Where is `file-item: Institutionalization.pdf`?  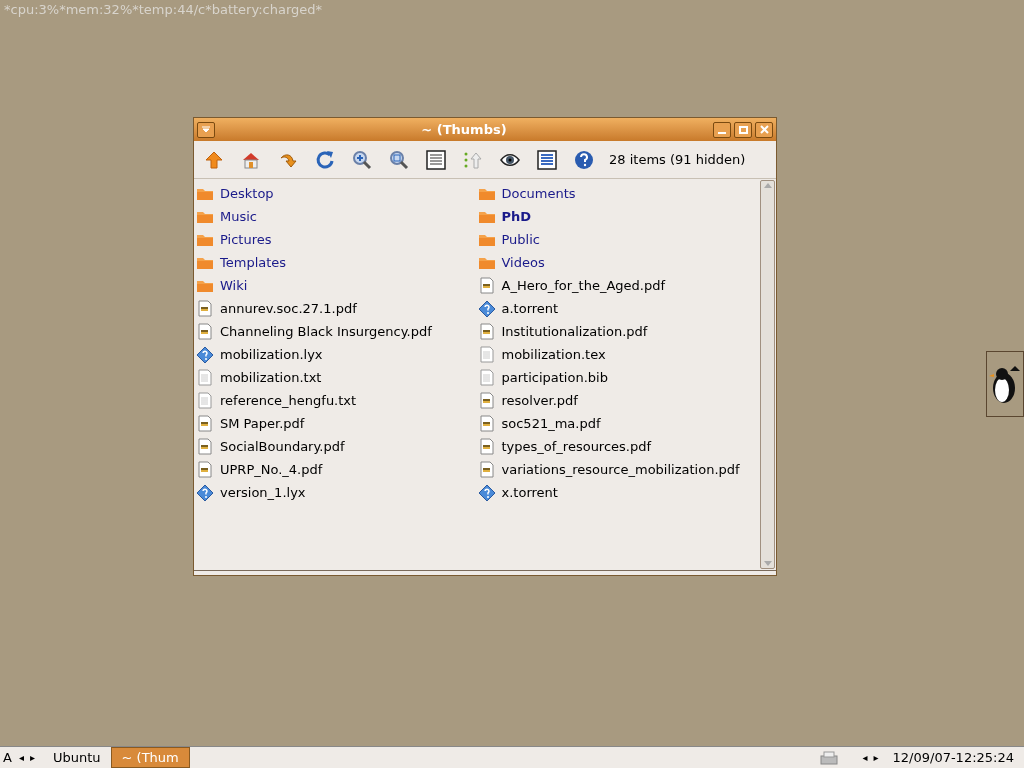 file-item: Institutionalization.pdf is located at coordinates (574, 331).